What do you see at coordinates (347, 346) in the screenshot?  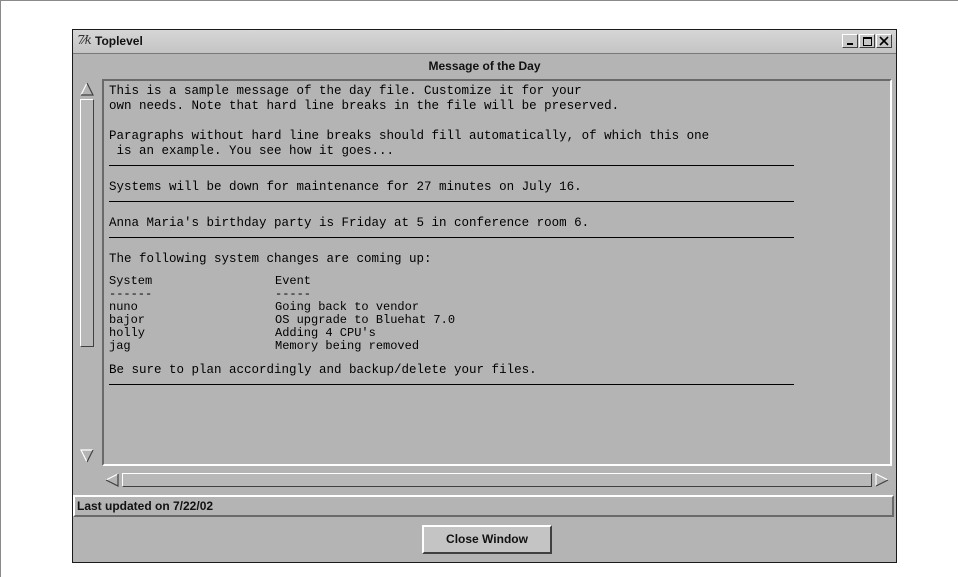 I see `table-cell-event: Memory being removed` at bounding box center [347, 346].